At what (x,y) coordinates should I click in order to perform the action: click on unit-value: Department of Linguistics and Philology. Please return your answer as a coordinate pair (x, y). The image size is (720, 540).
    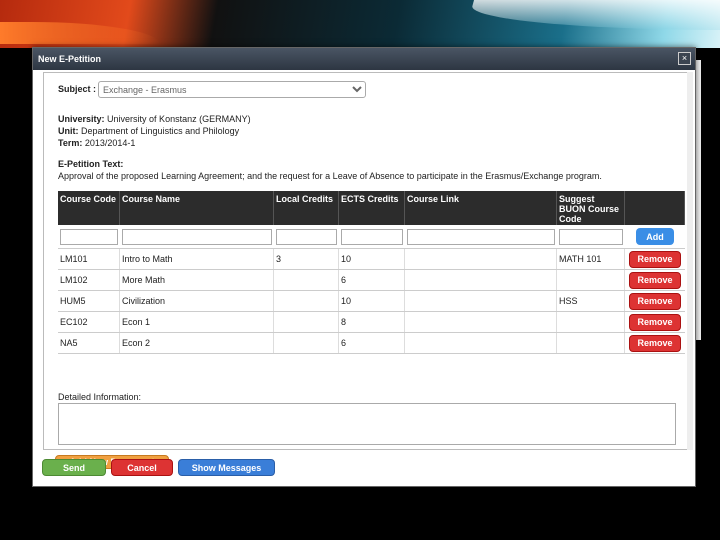
    Looking at the image, I should click on (160, 131).